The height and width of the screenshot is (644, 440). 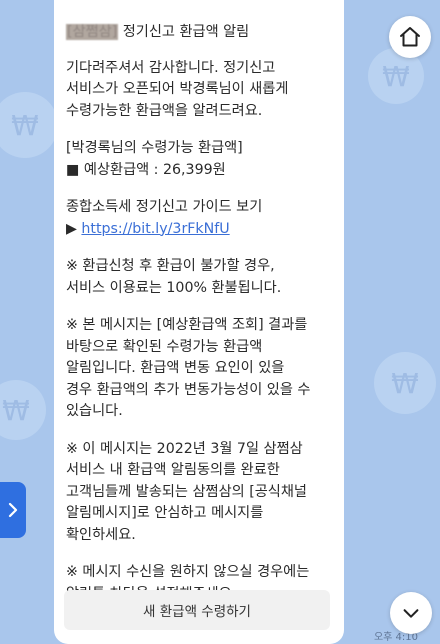 I want to click on text-line: 기다려주셔서 감사합니다. 정기신고, so click(x=171, y=67).